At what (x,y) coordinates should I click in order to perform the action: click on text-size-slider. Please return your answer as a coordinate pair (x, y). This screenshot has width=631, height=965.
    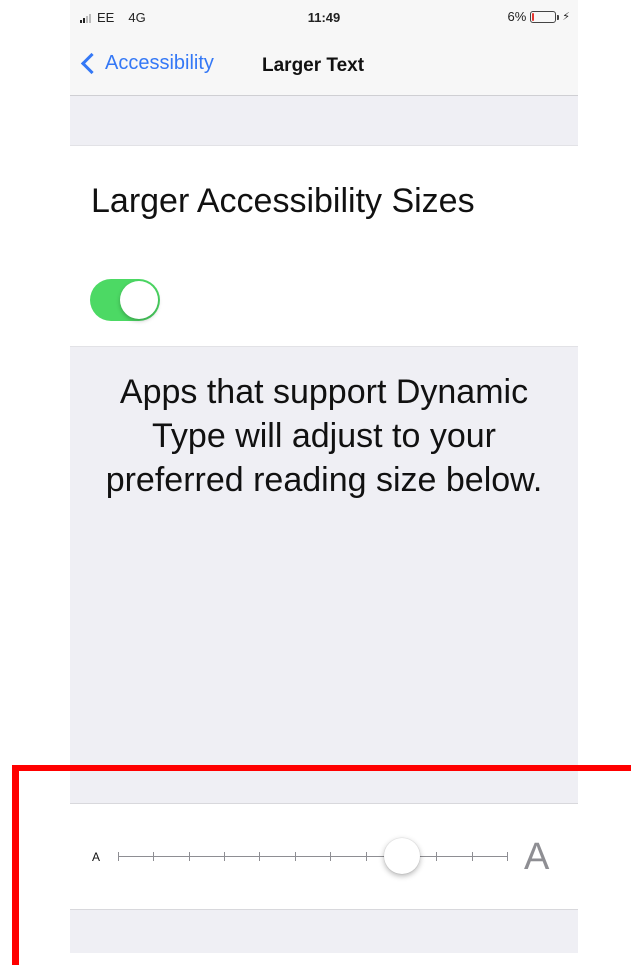
    Looking at the image, I should click on (313, 856).